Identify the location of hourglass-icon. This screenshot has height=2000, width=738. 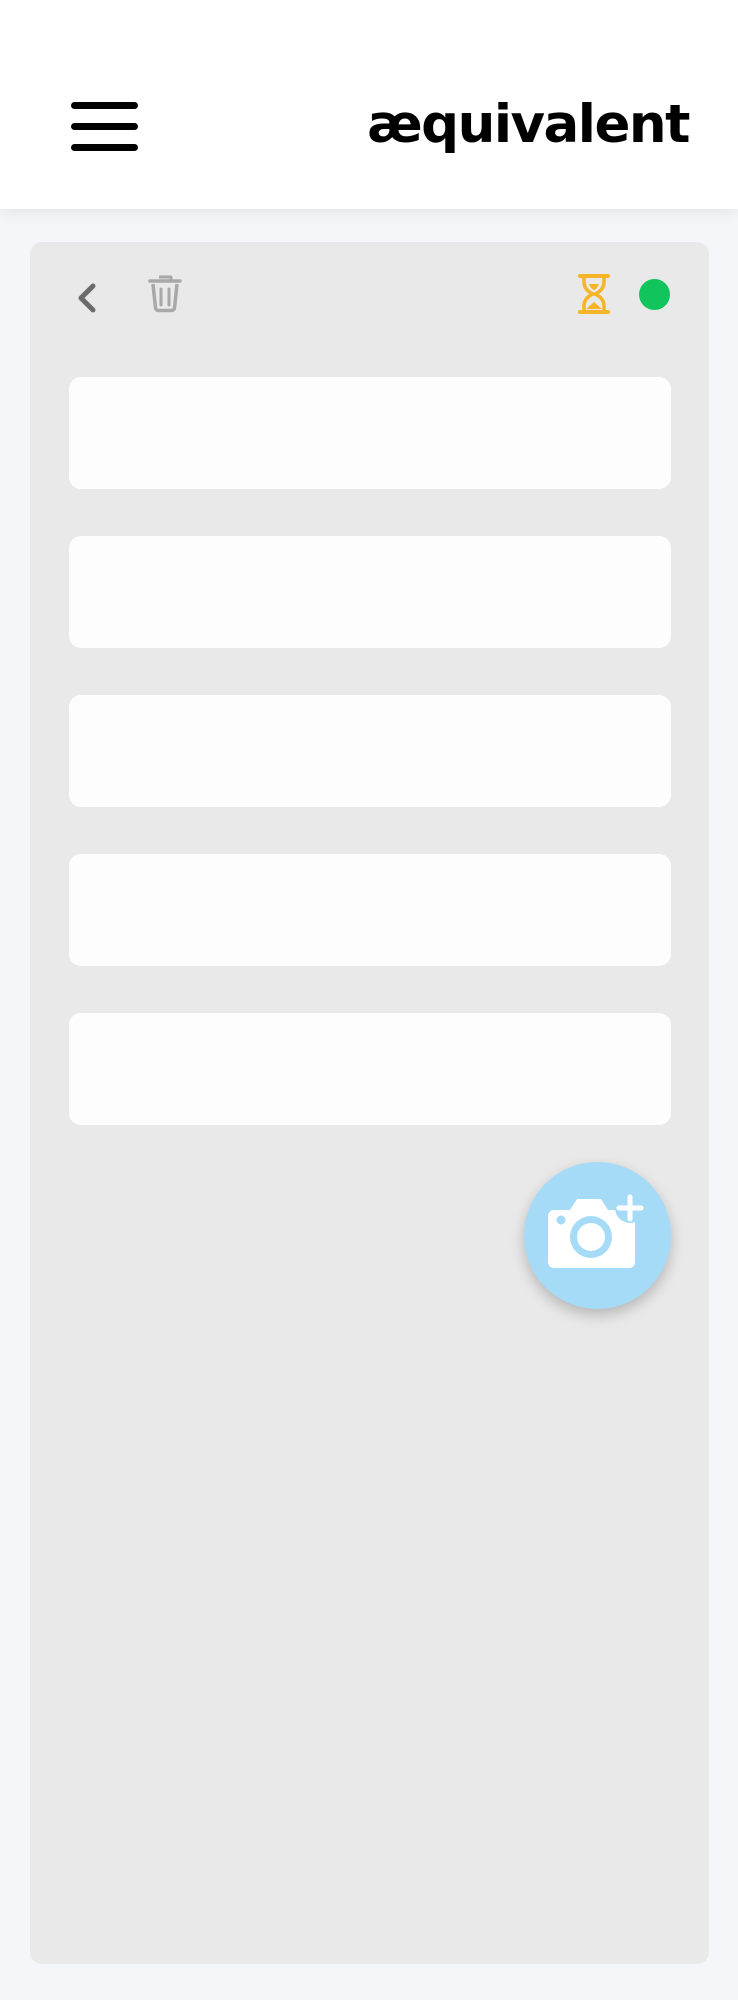
(594, 294).